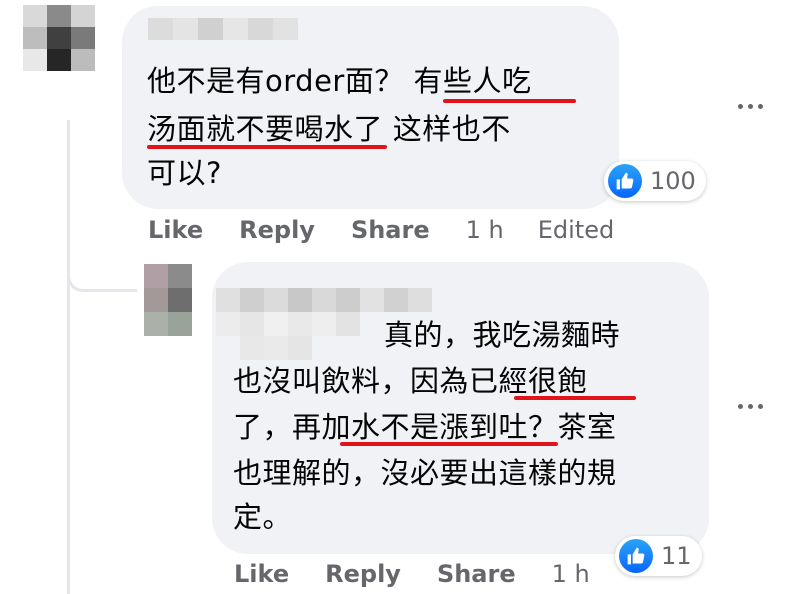 This screenshot has height=594, width=800. Describe the element at coordinates (59, 38) in the screenshot. I see `avatar` at that location.